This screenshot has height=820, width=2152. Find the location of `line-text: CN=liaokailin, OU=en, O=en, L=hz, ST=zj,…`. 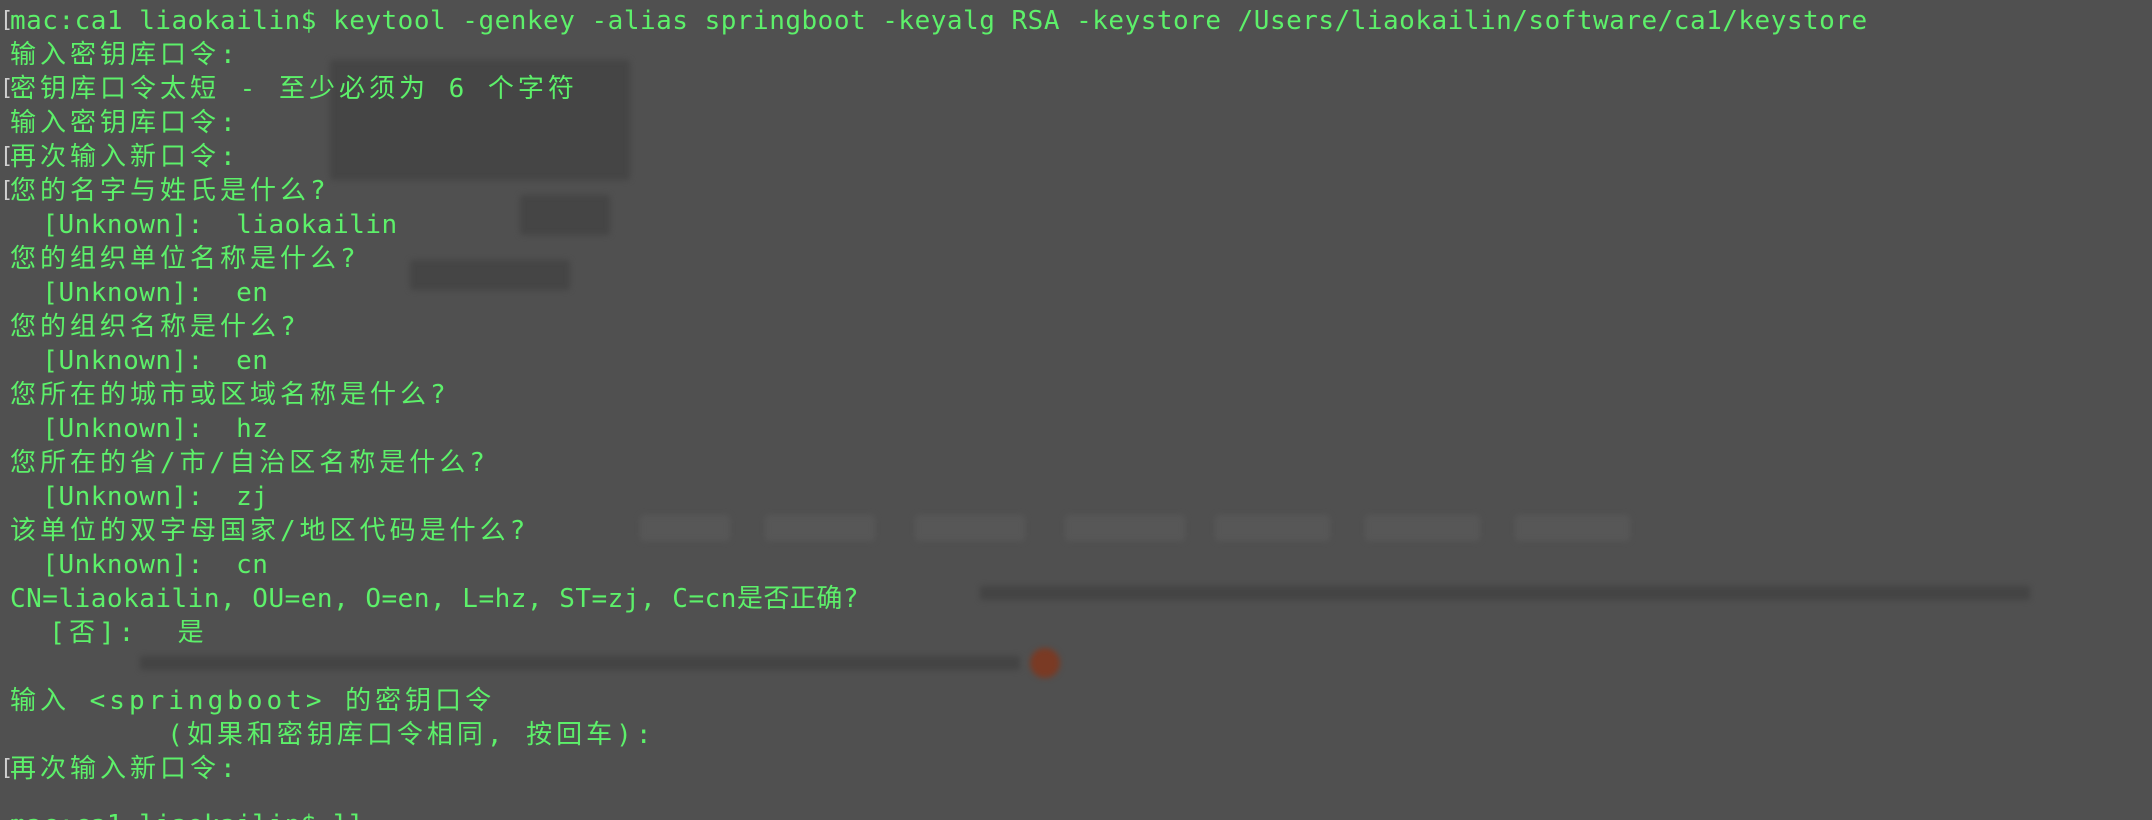

line-text: CN=liaokailin, OU=en, O=en, L=hz, ST=zj,… is located at coordinates (435, 599).